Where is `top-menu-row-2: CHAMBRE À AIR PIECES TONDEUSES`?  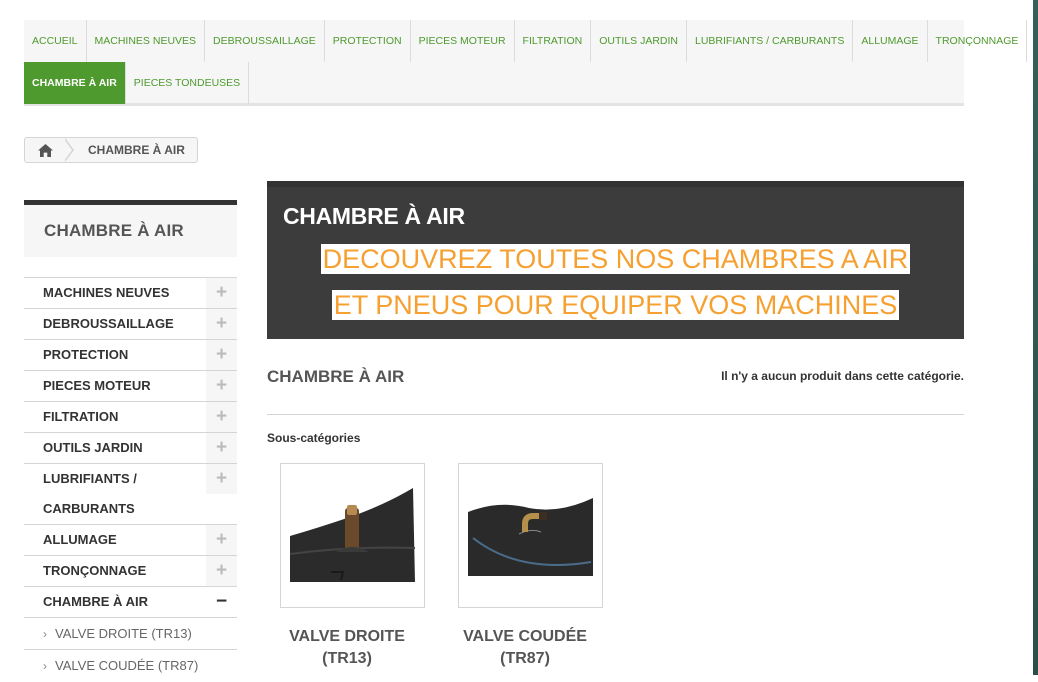 top-menu-row-2: CHAMBRE À AIR PIECES TONDEUSES is located at coordinates (494, 83).